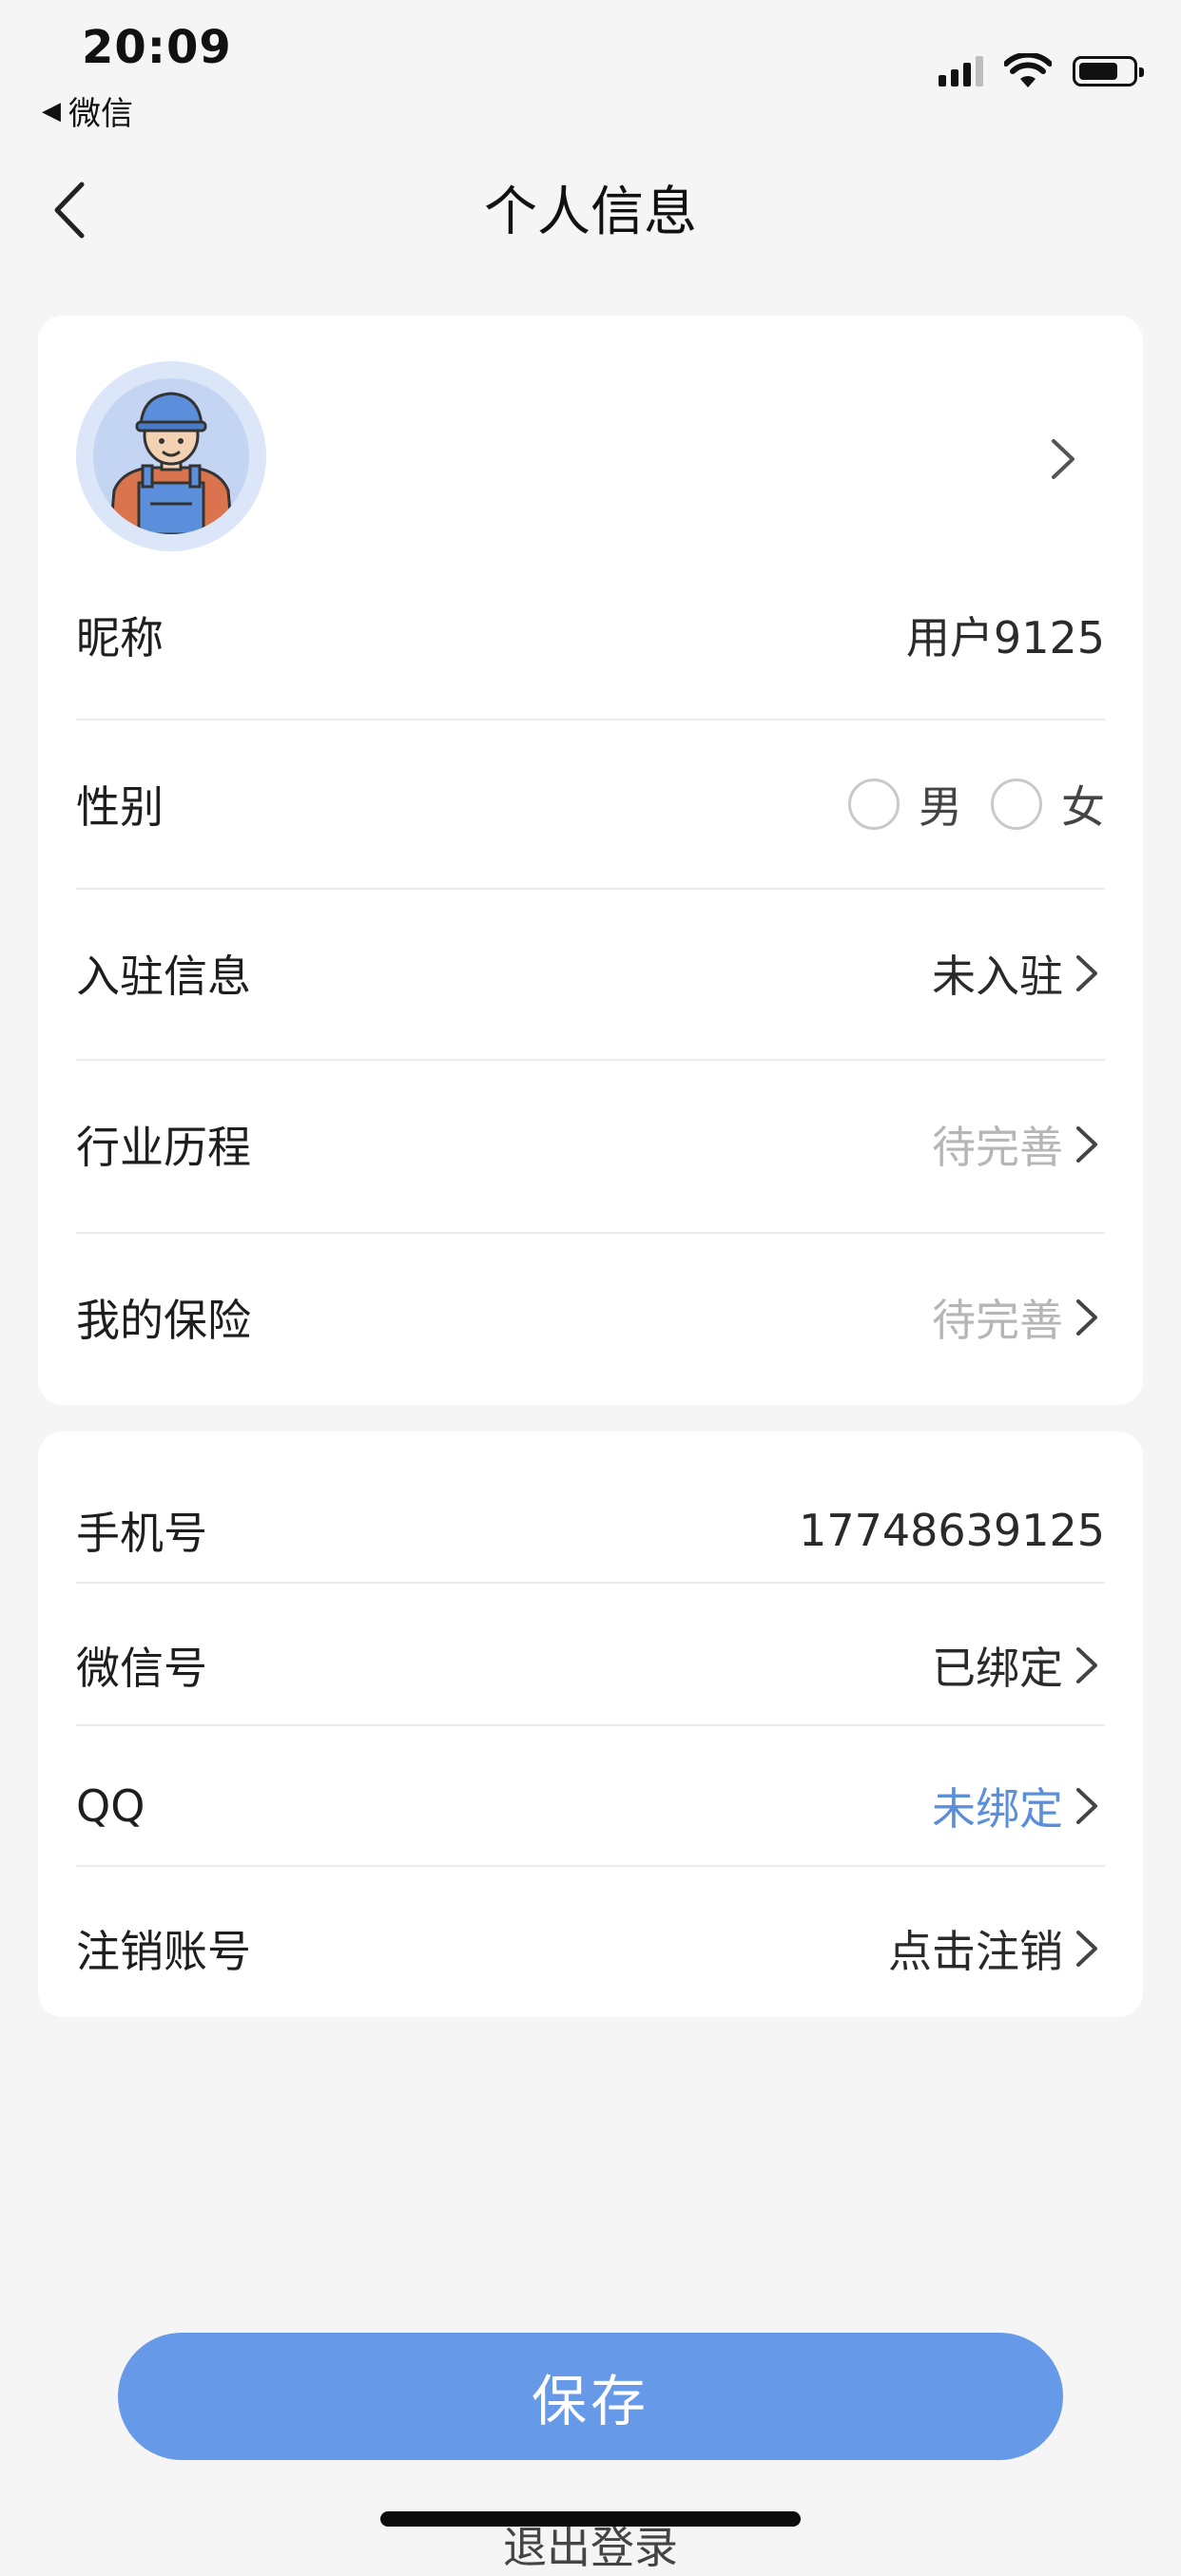  What do you see at coordinates (141, 1533) in the screenshot?
I see `phone-label: 手机号` at bounding box center [141, 1533].